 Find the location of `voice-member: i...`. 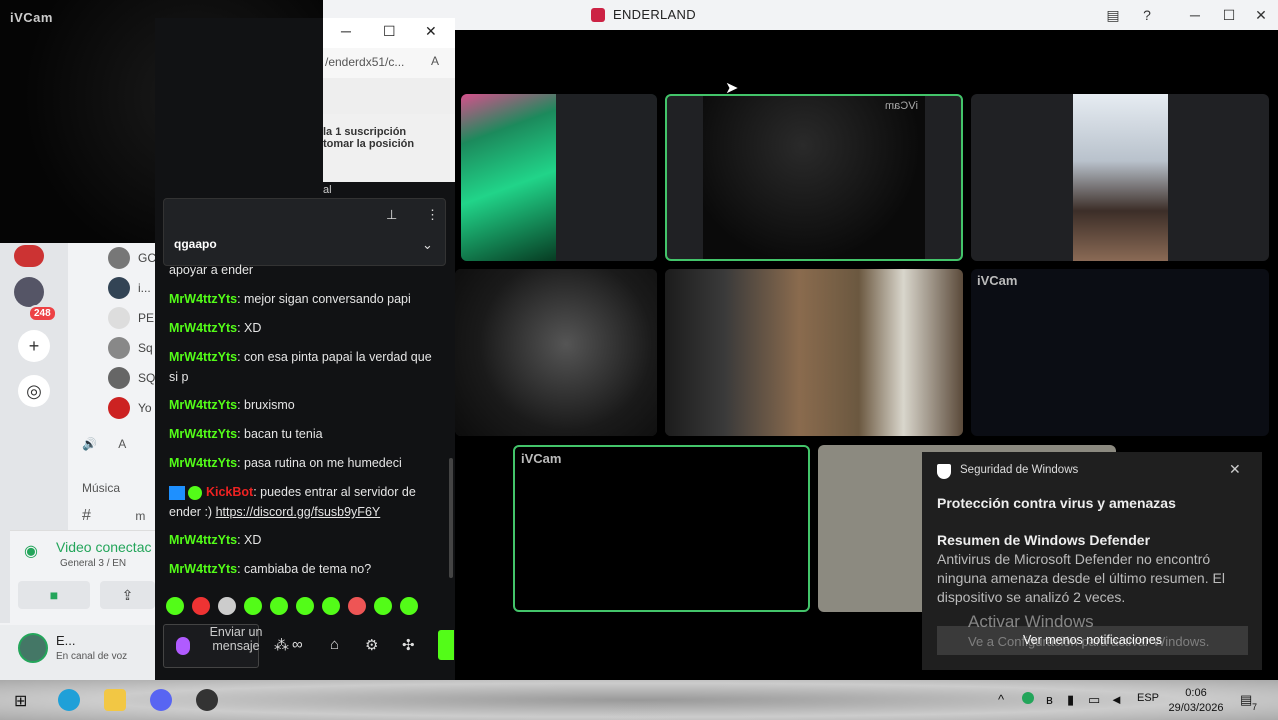

voice-member: i... is located at coordinates (129, 288).